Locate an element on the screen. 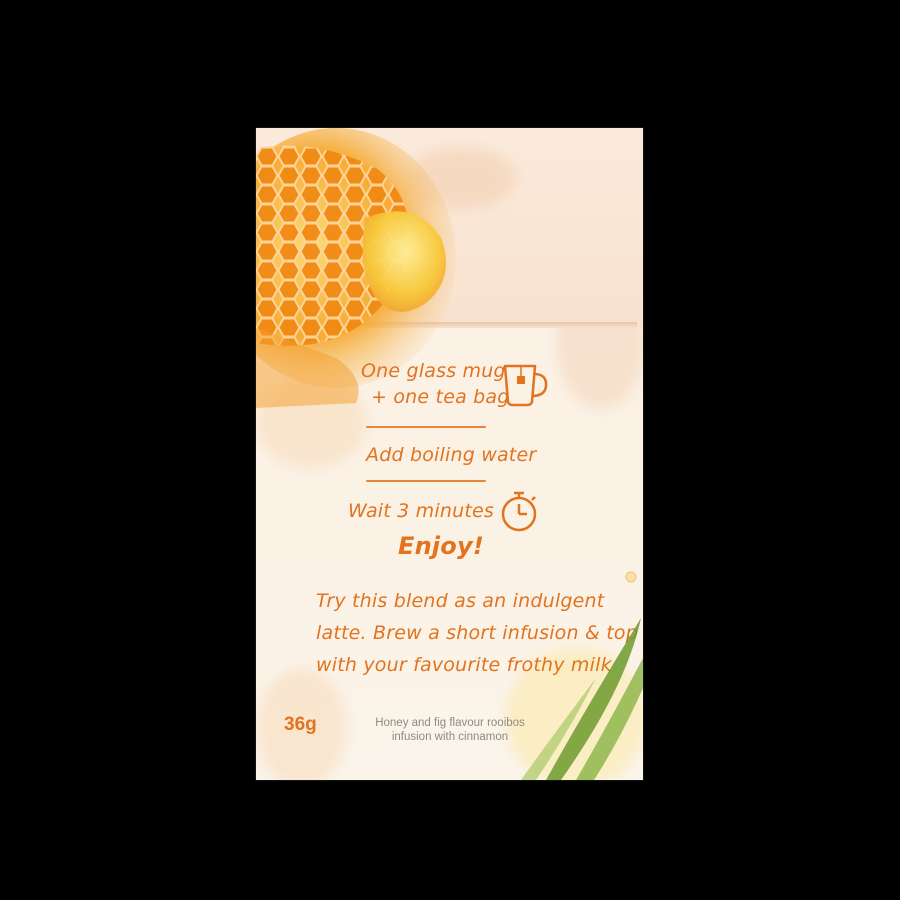  net-weight: 36g is located at coordinates (300, 724).